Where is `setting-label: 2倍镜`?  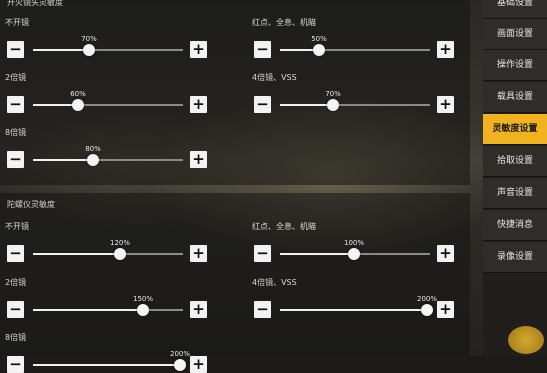 setting-label: 2倍镜 is located at coordinates (16, 77).